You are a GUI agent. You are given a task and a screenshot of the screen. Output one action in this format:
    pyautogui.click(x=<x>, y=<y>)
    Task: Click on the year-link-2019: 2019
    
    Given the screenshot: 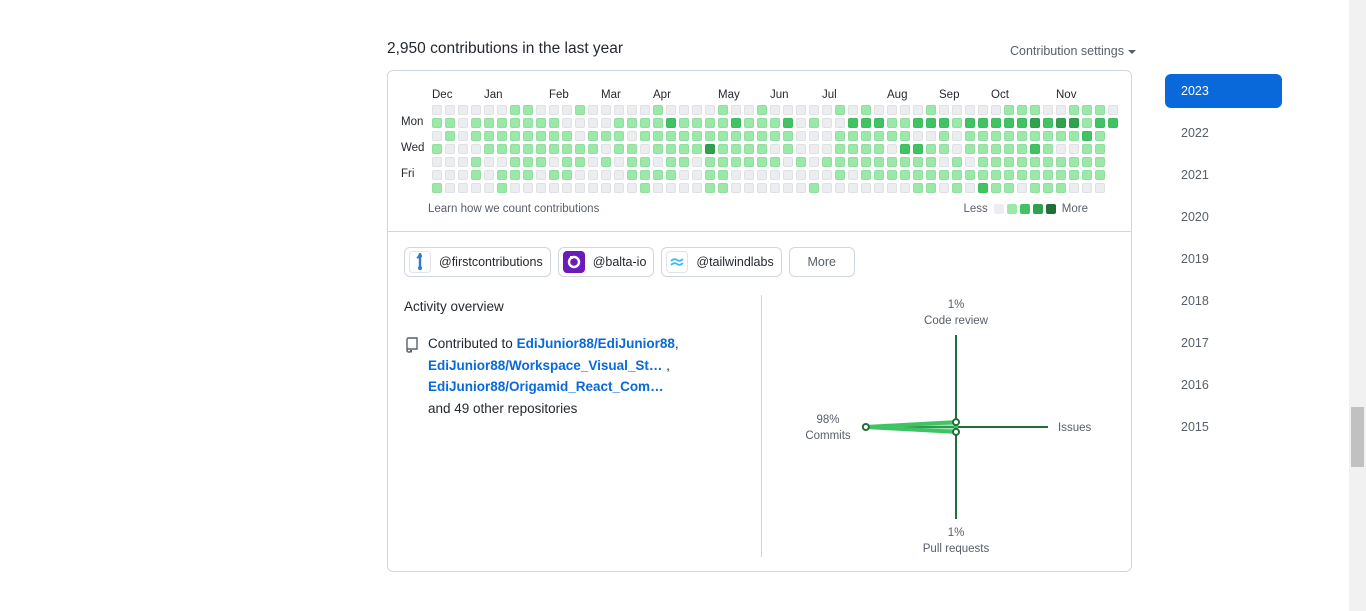 What is the action you would take?
    pyautogui.click(x=1223, y=259)
    